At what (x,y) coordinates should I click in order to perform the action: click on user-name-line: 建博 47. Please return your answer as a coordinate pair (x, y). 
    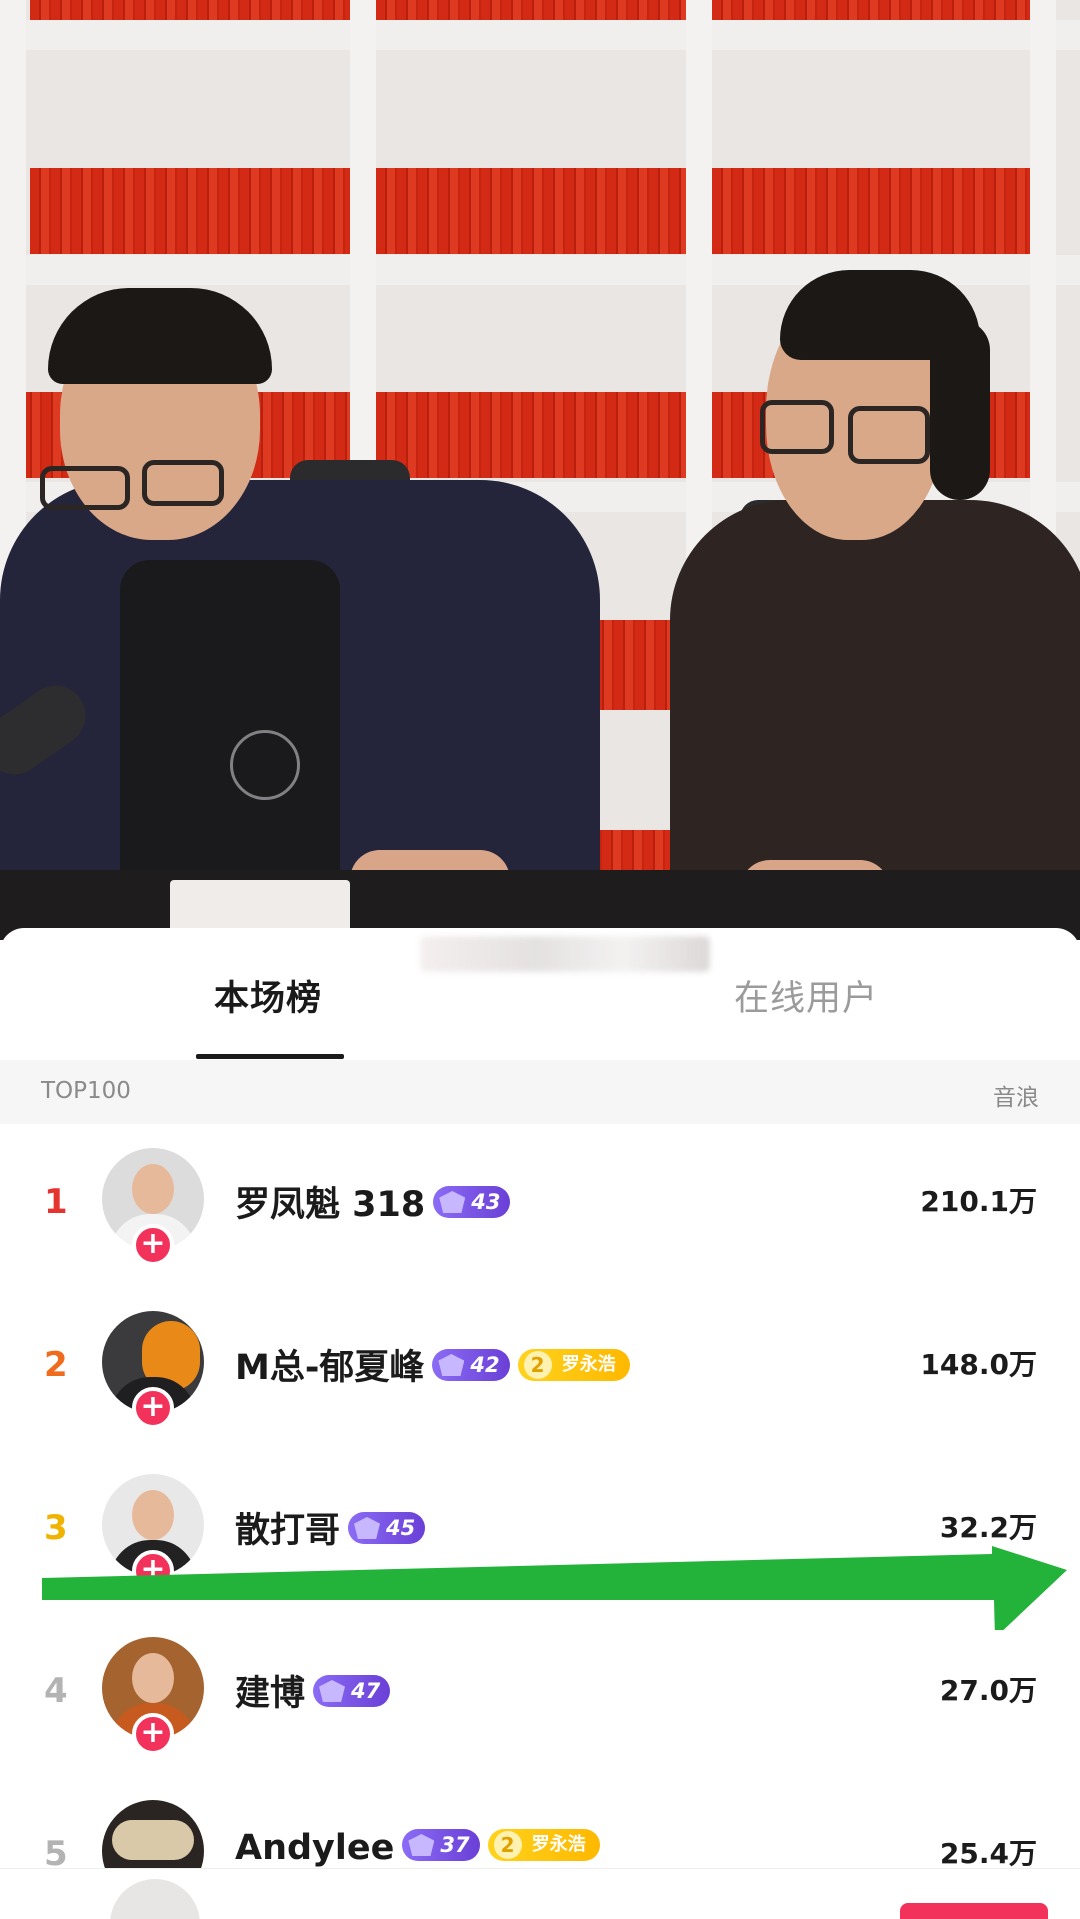
    Looking at the image, I should click on (313, 1690).